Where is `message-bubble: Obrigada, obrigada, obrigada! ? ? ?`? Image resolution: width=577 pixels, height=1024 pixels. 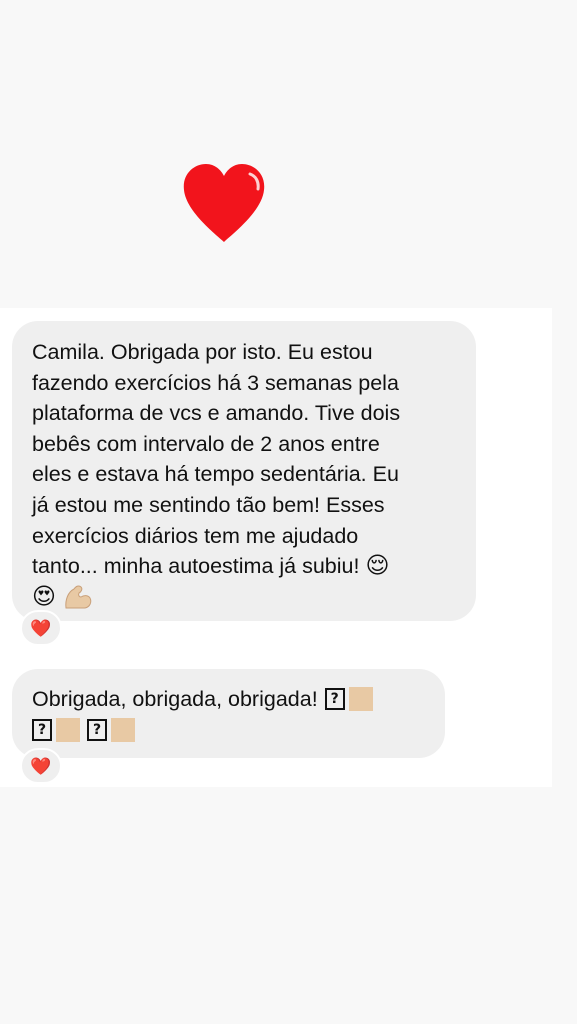
message-bubble: Obrigada, obrigada, obrigada! ? ? ? is located at coordinates (228, 713).